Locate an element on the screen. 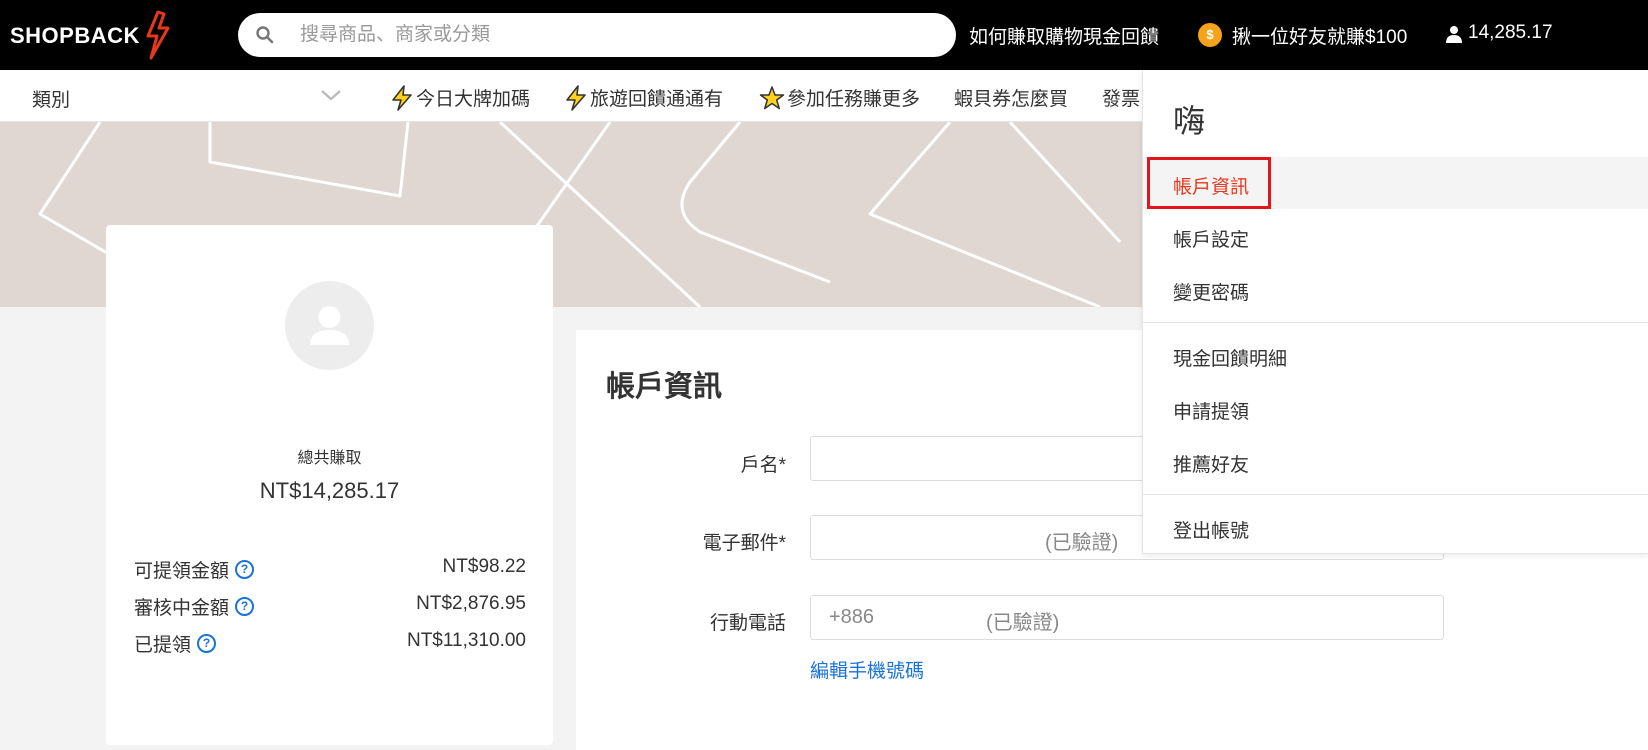  phone-label: 行動電話 is located at coordinates (747, 623).